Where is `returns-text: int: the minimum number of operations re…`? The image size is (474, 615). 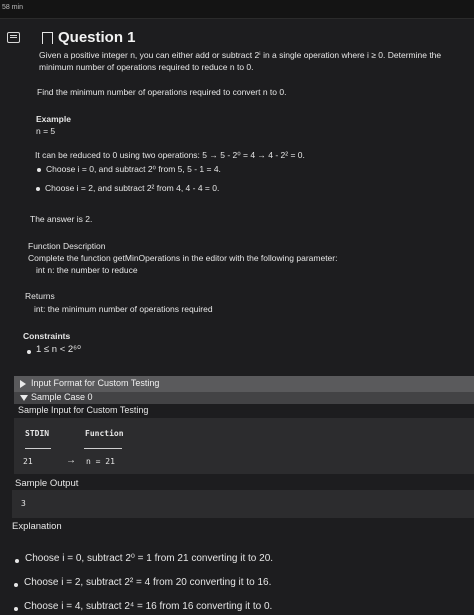
returns-text: int: the minimum number of operations re… is located at coordinates (123, 309).